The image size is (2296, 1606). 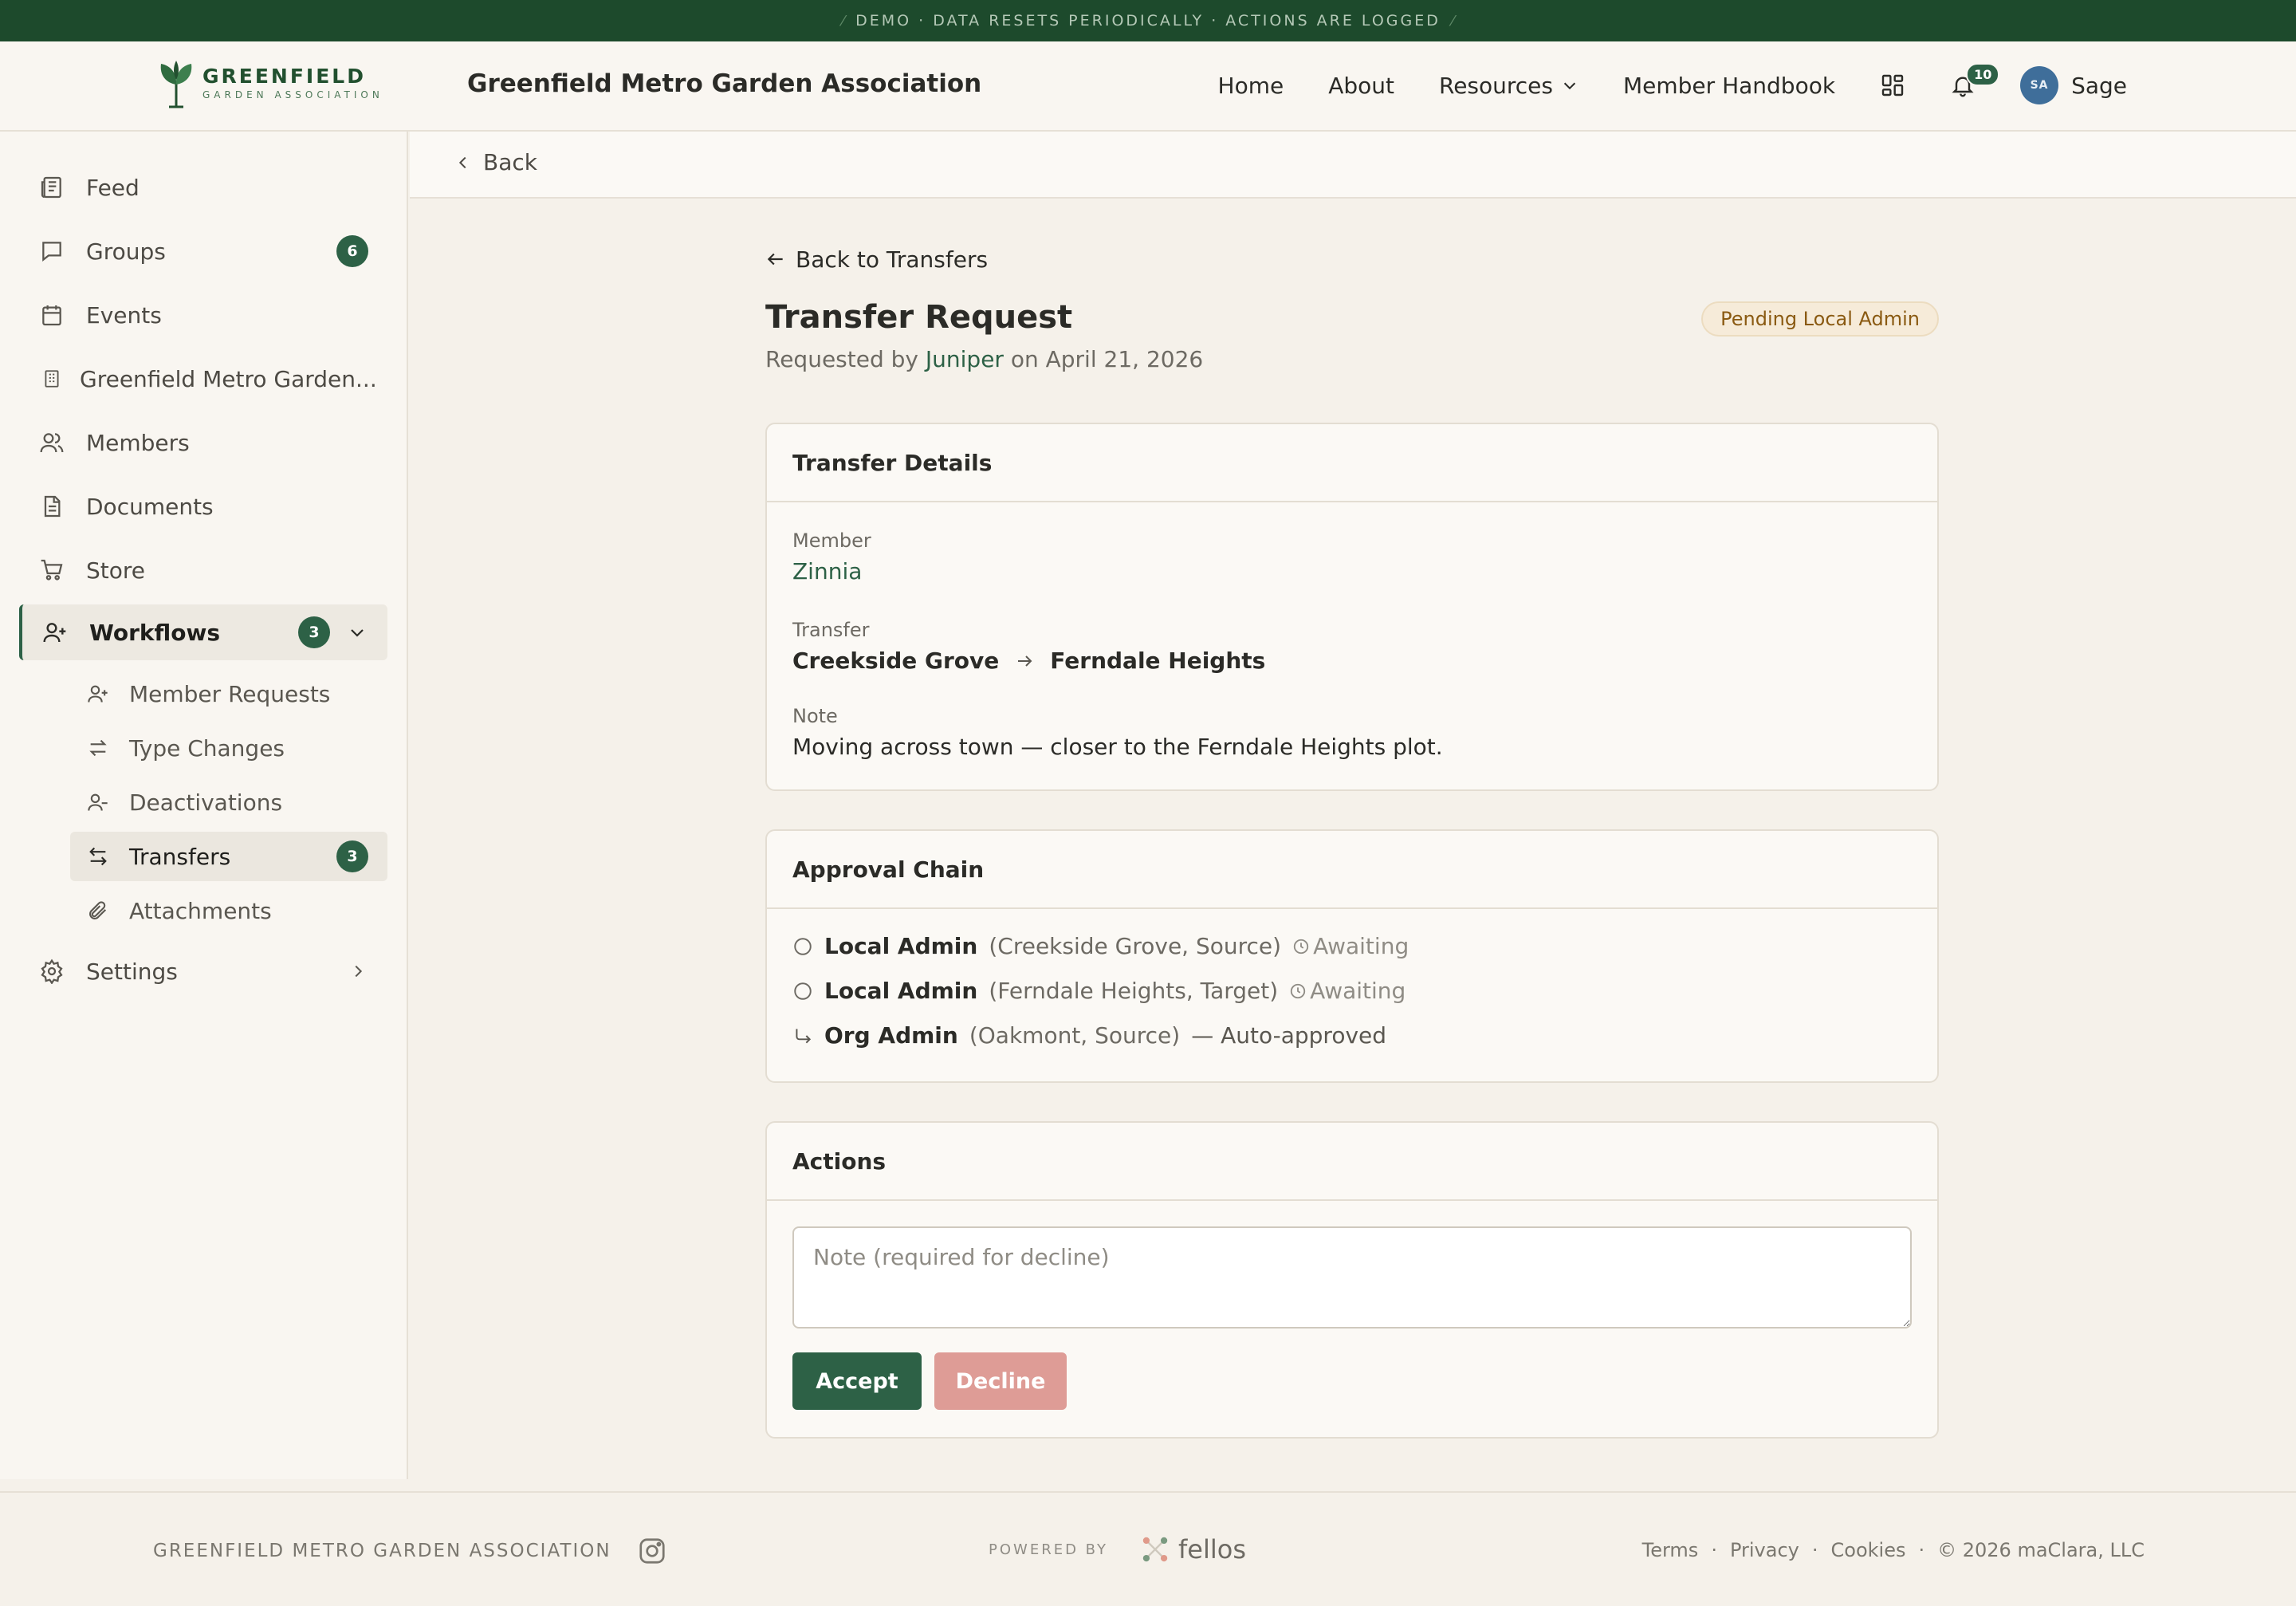 I want to click on slash-decoration-right: ⁄, so click(x=1452, y=21).